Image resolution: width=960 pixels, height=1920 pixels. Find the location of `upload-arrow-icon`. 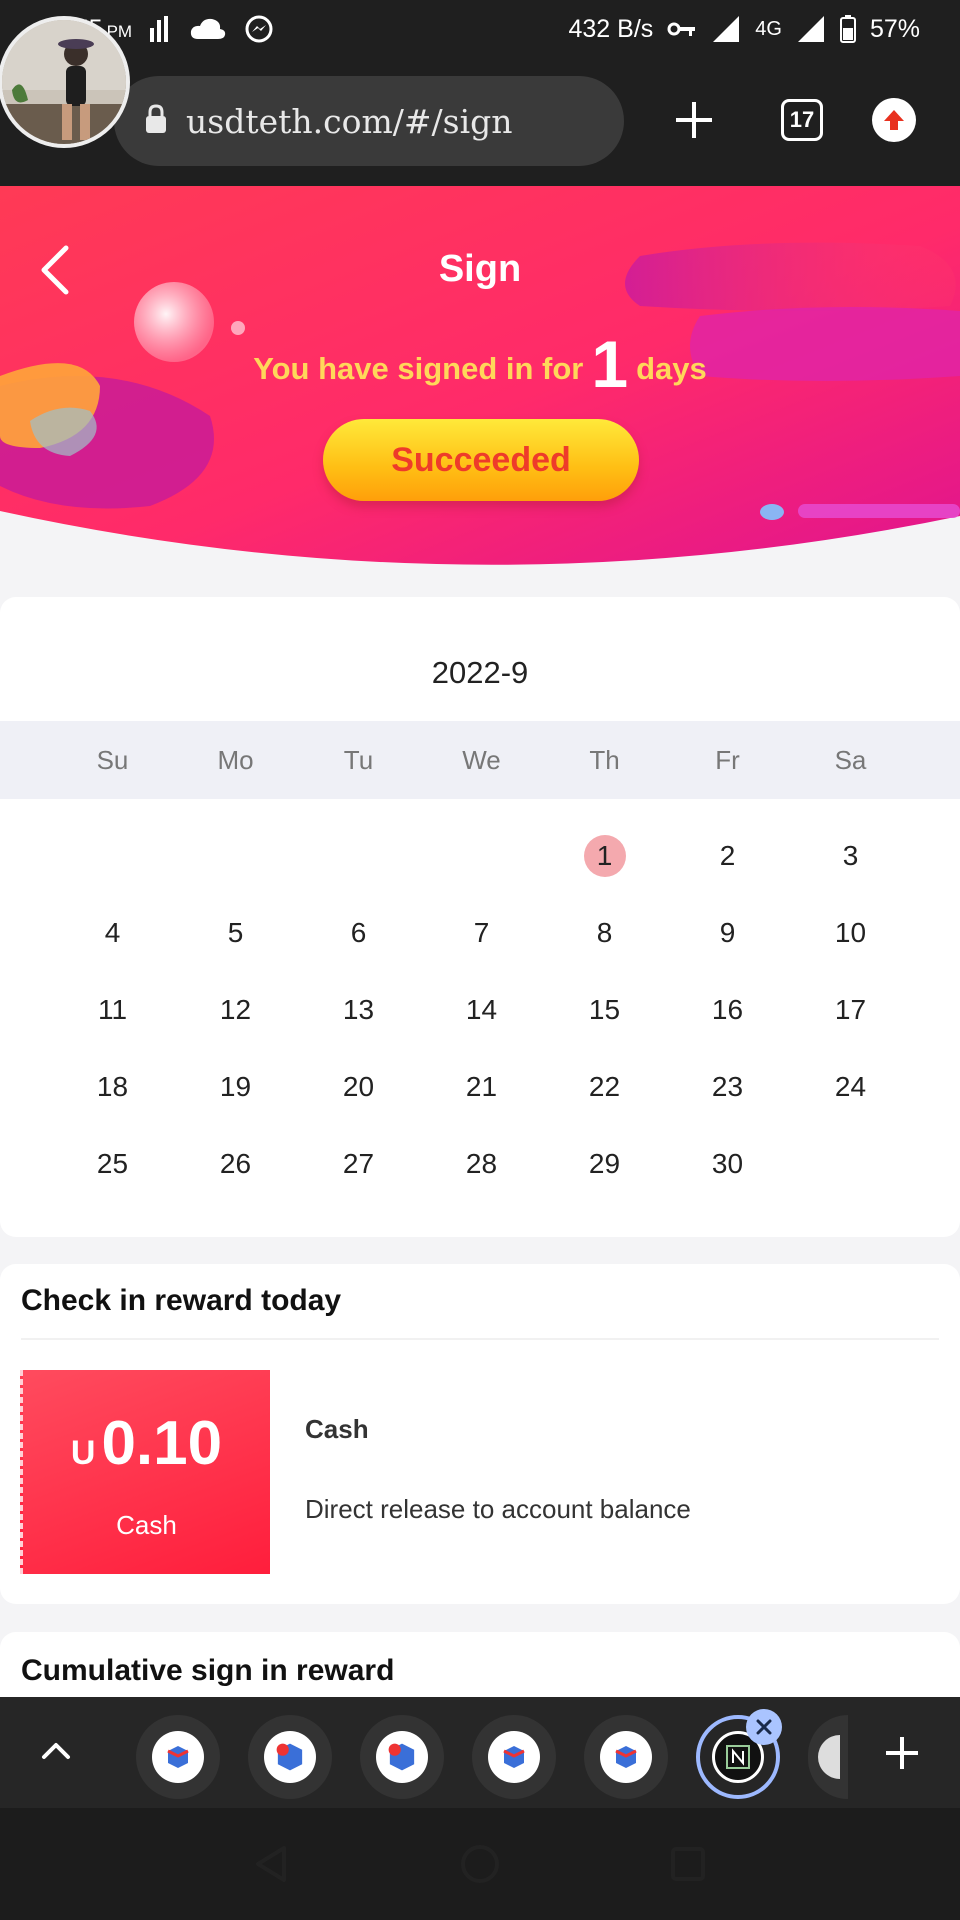

upload-arrow-icon is located at coordinates (894, 120).